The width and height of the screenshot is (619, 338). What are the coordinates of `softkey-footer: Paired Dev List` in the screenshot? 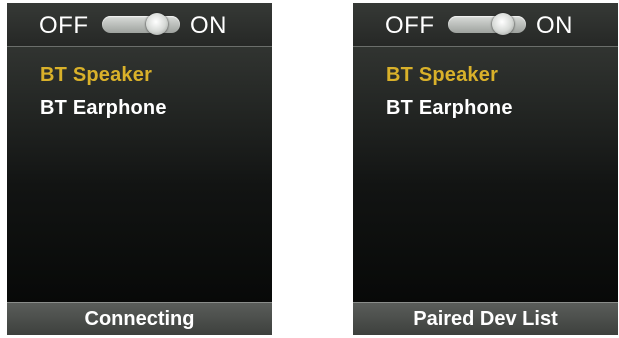 It's located at (485, 318).